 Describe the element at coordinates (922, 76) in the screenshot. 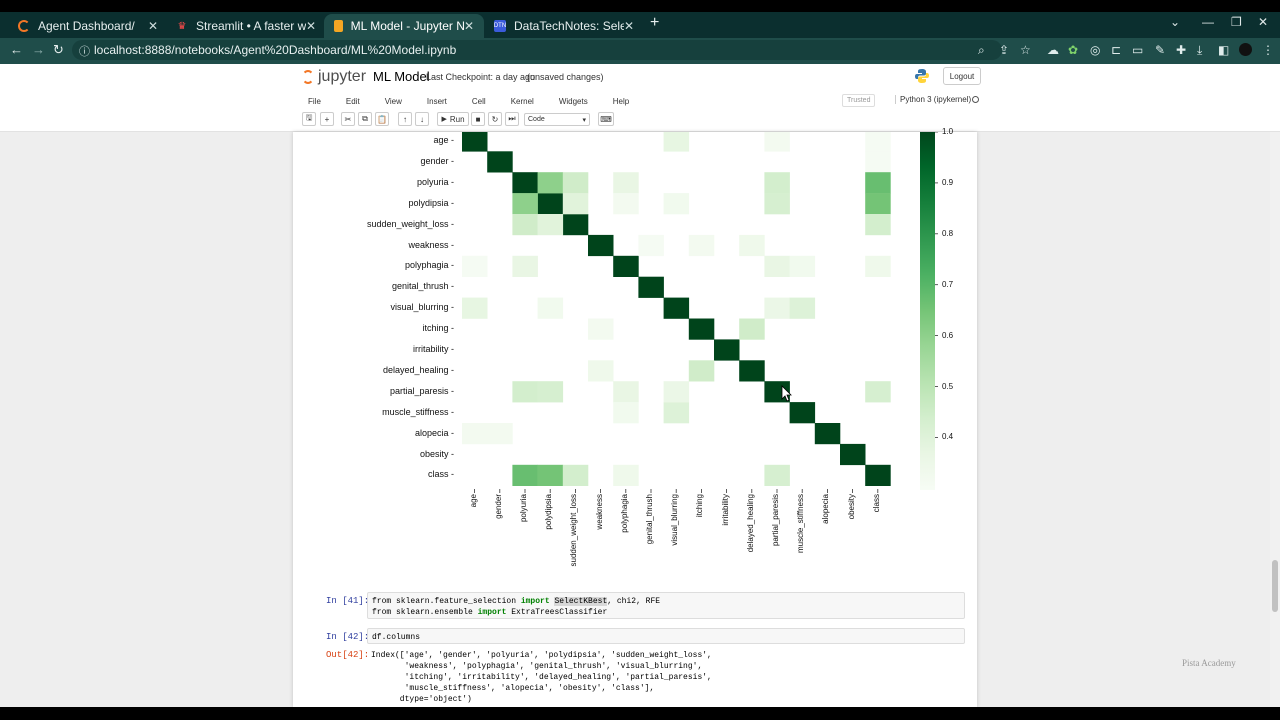

I see `python-logo-icon` at that location.